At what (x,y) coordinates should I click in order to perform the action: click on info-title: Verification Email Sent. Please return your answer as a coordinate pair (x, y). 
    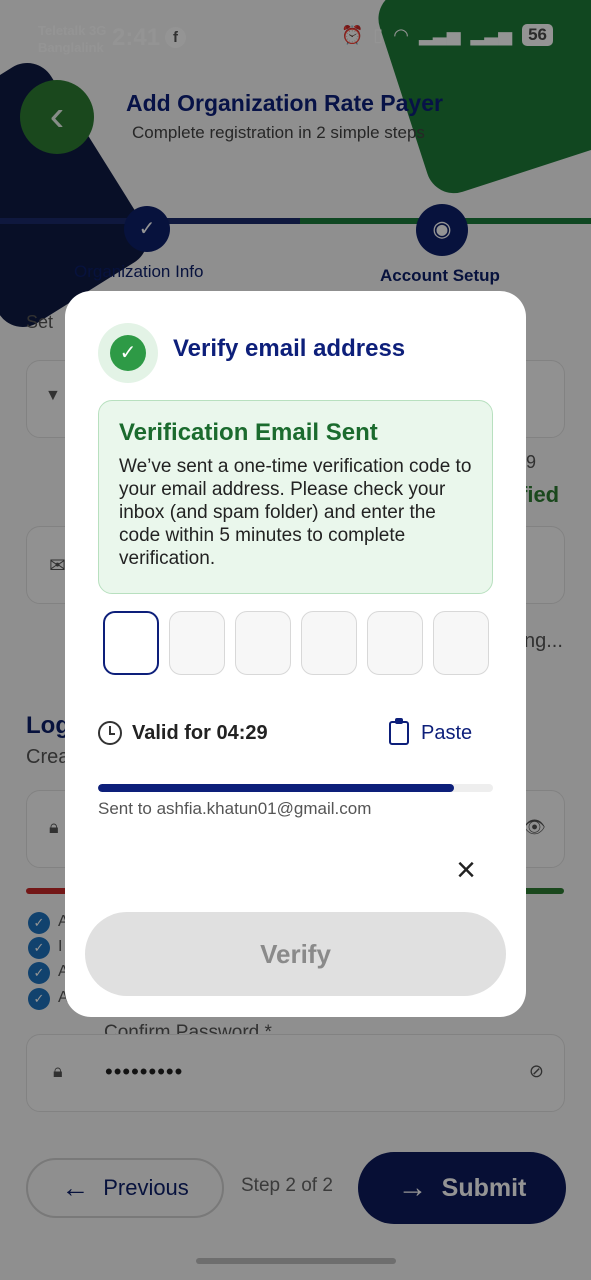
    Looking at the image, I should click on (248, 432).